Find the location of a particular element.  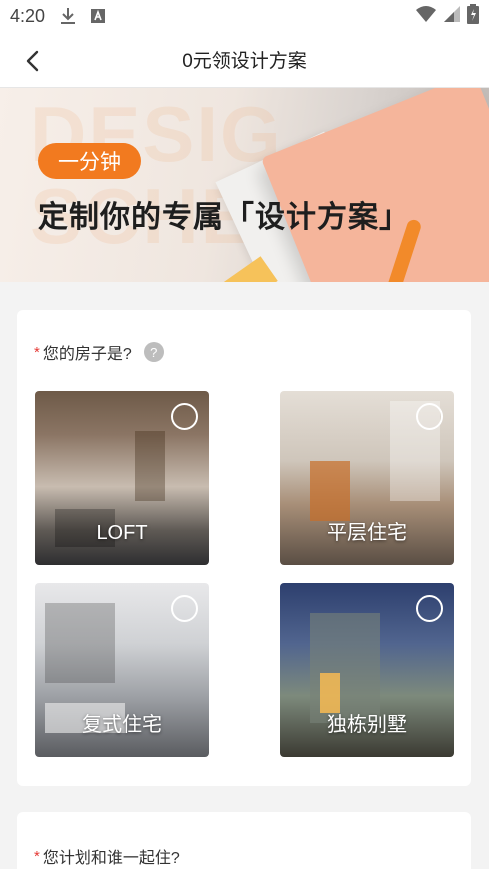

app-notification-icon is located at coordinates (98, 16).